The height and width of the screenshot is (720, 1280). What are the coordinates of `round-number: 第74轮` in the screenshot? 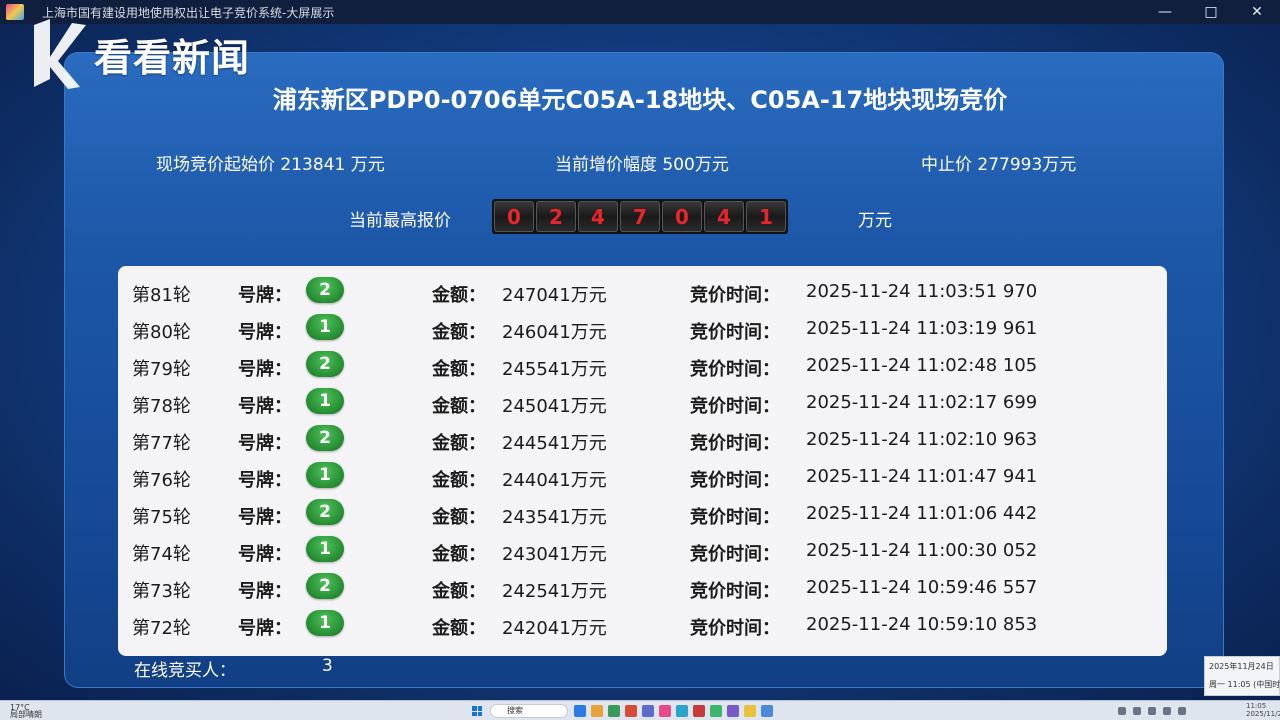 It's located at (161, 554).